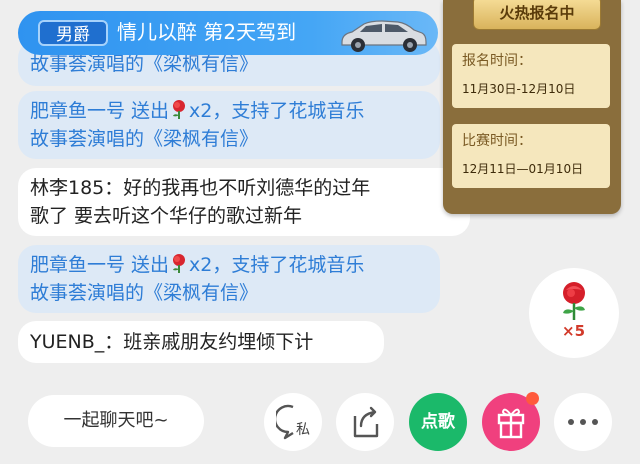 Image resolution: width=640 pixels, height=464 pixels. Describe the element at coordinates (497, 61) in the screenshot. I see `registration-time-label: 报名时间：` at that location.